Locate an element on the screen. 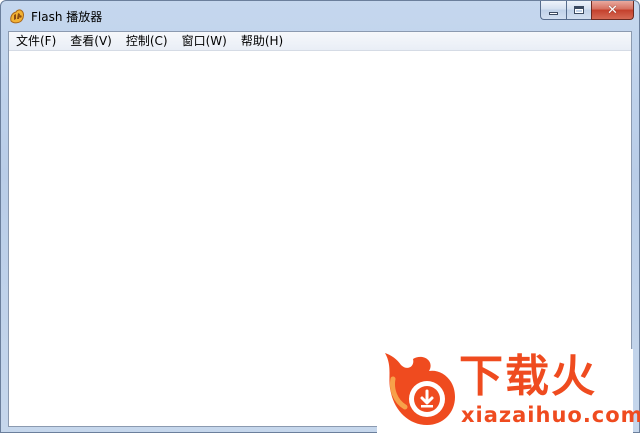 The image size is (640, 433). window-title: Flash 播放器 is located at coordinates (67, 17).